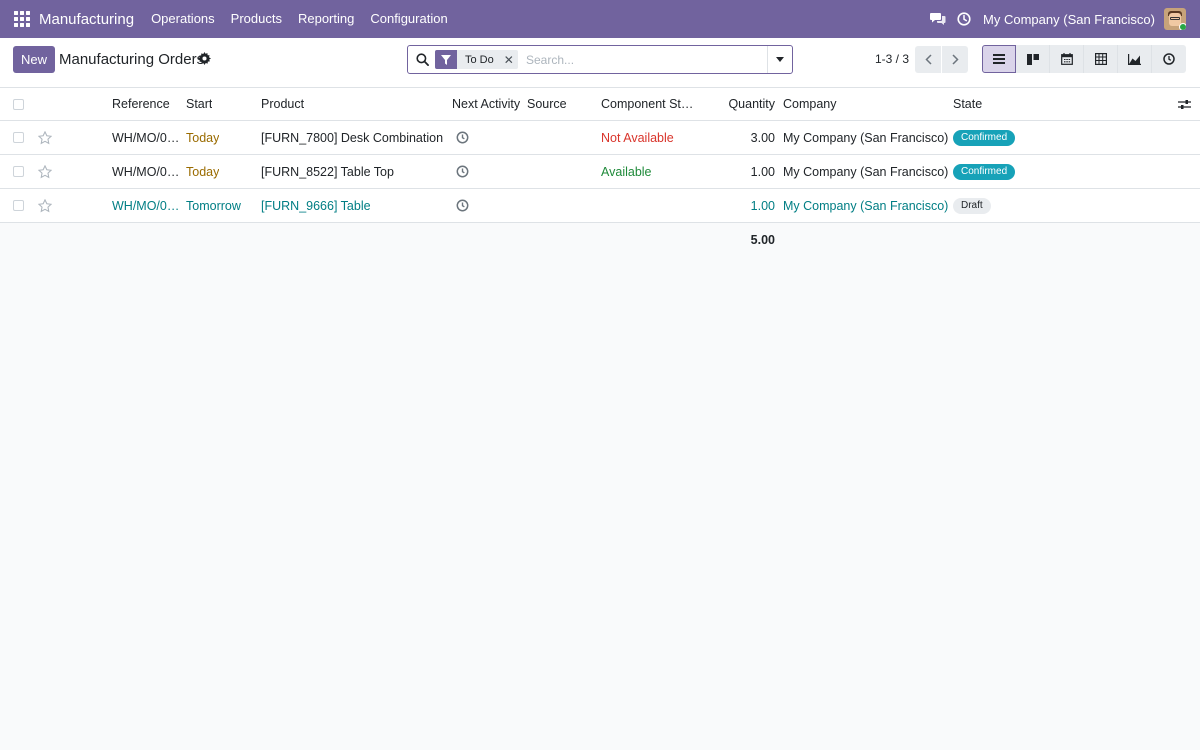  Describe the element at coordinates (509, 59) in the screenshot. I see `facet-remove-icon: ✕` at that location.